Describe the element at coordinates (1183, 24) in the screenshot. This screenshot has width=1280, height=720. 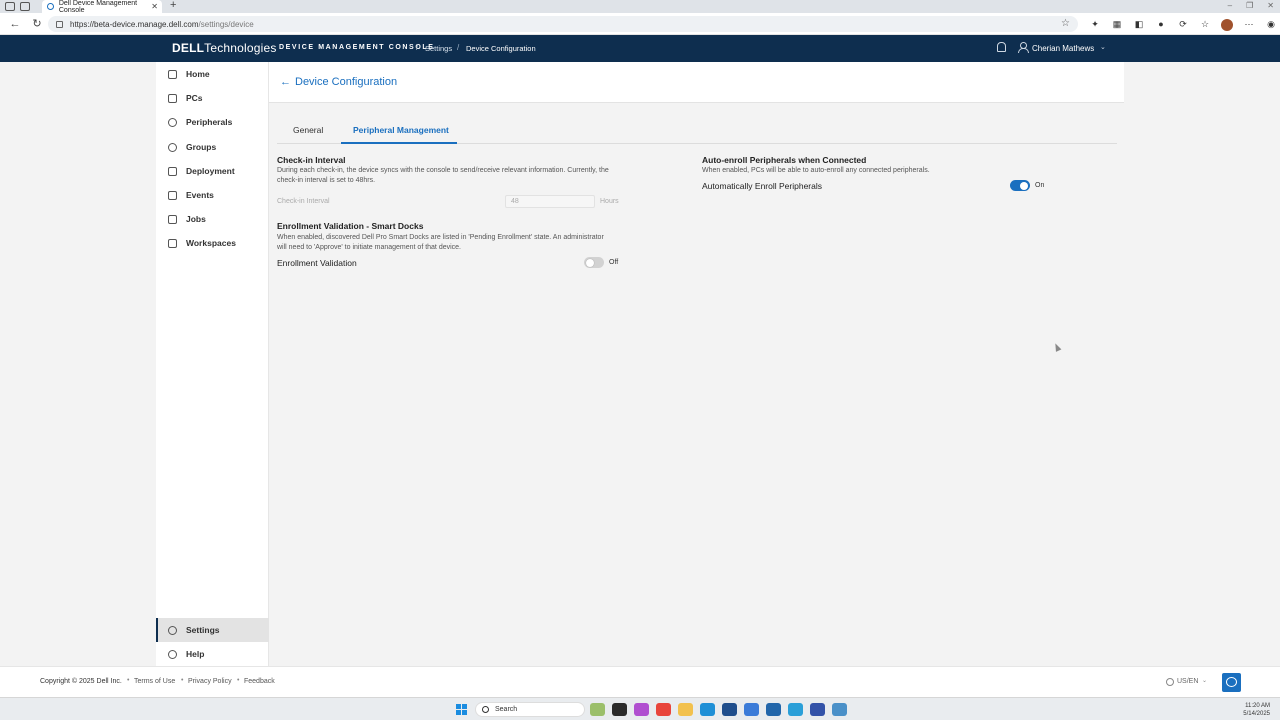
I see `extension-icon: ⟳` at that location.